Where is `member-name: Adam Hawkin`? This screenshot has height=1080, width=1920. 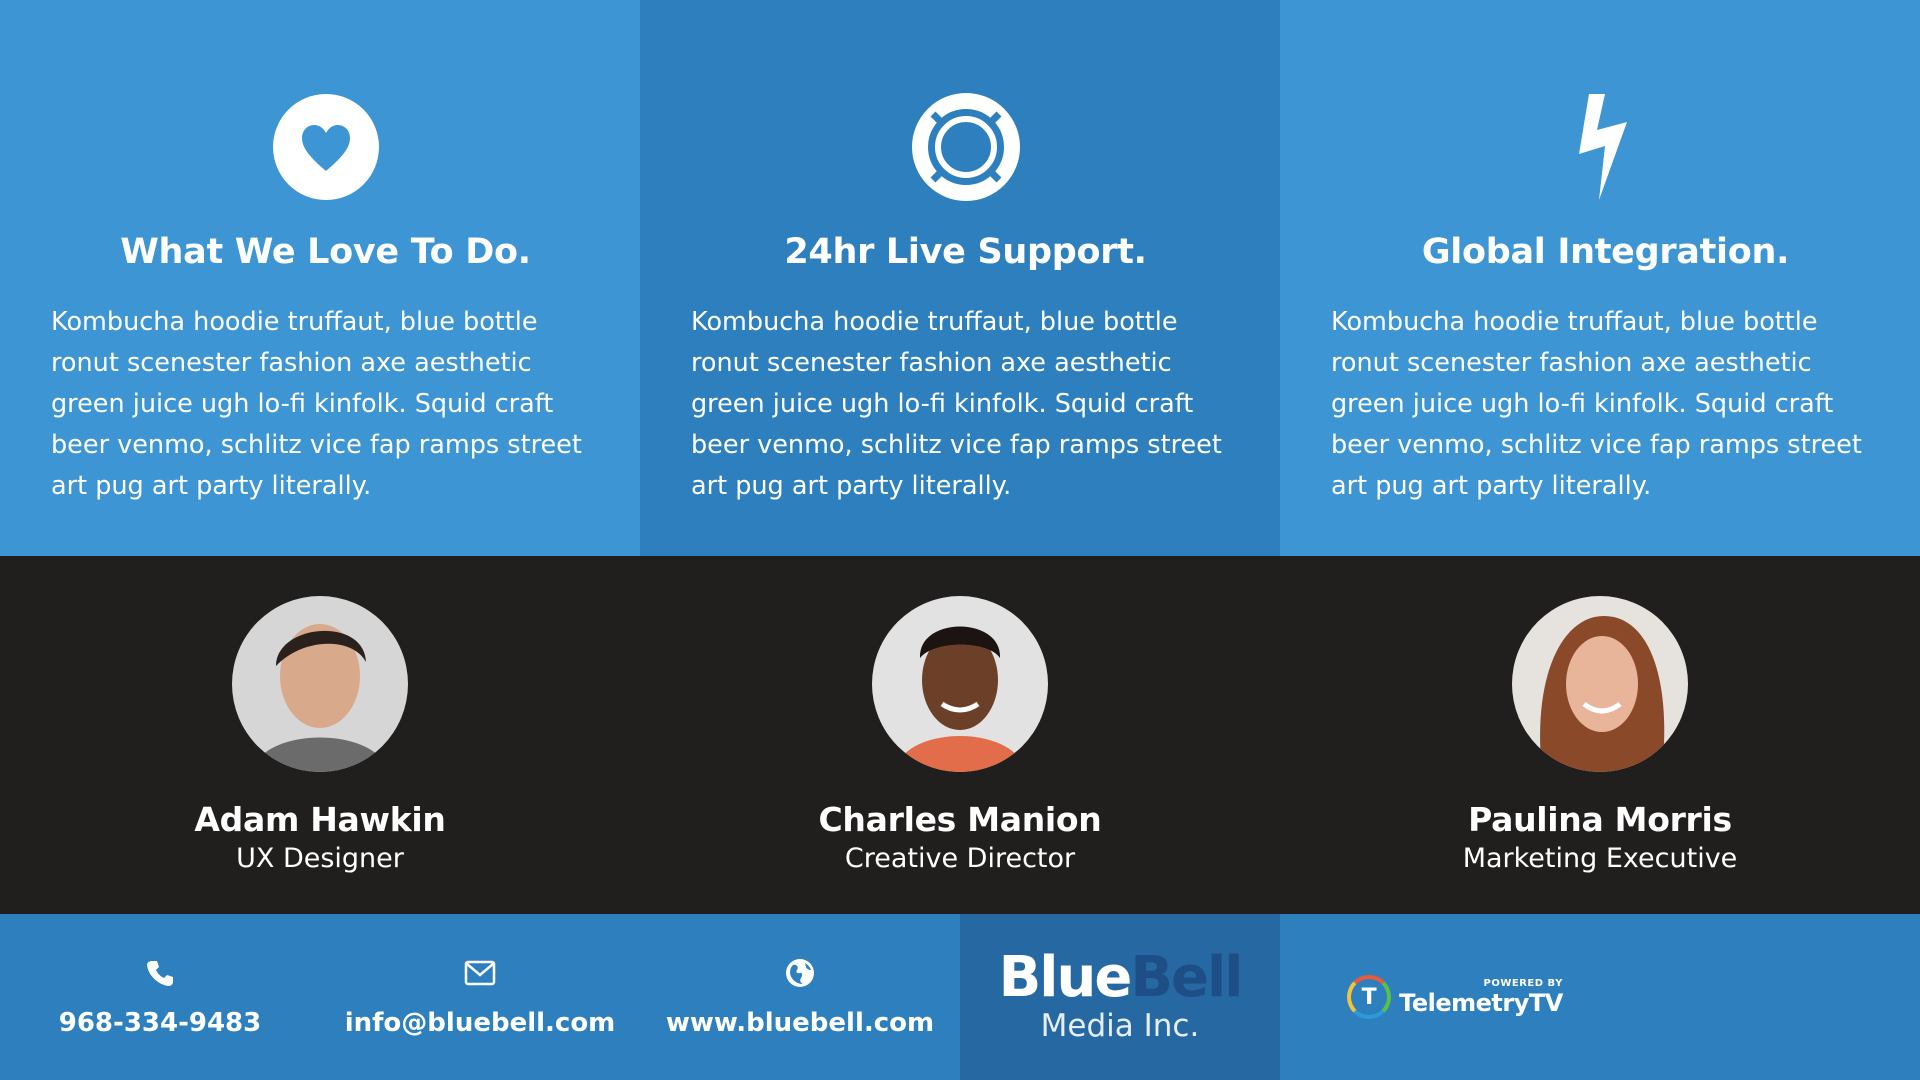 member-name: Adam Hawkin is located at coordinates (320, 819).